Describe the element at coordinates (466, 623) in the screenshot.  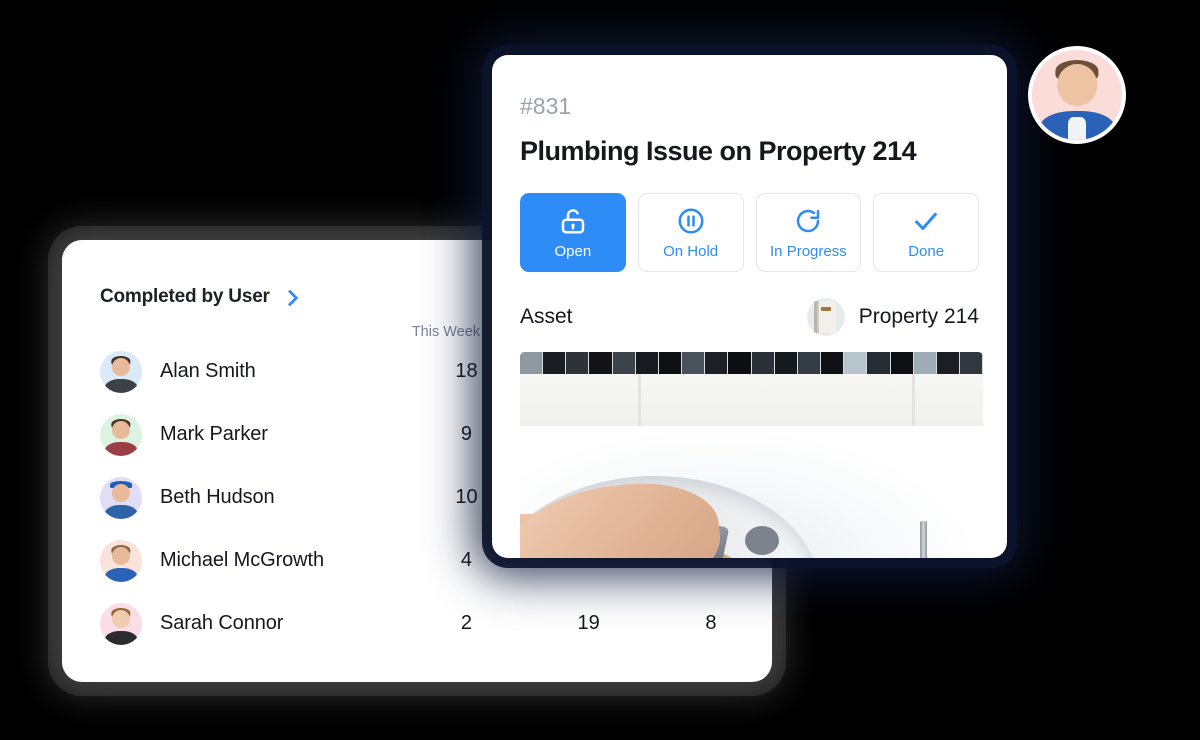
I see `user-value-this-week: 2` at that location.